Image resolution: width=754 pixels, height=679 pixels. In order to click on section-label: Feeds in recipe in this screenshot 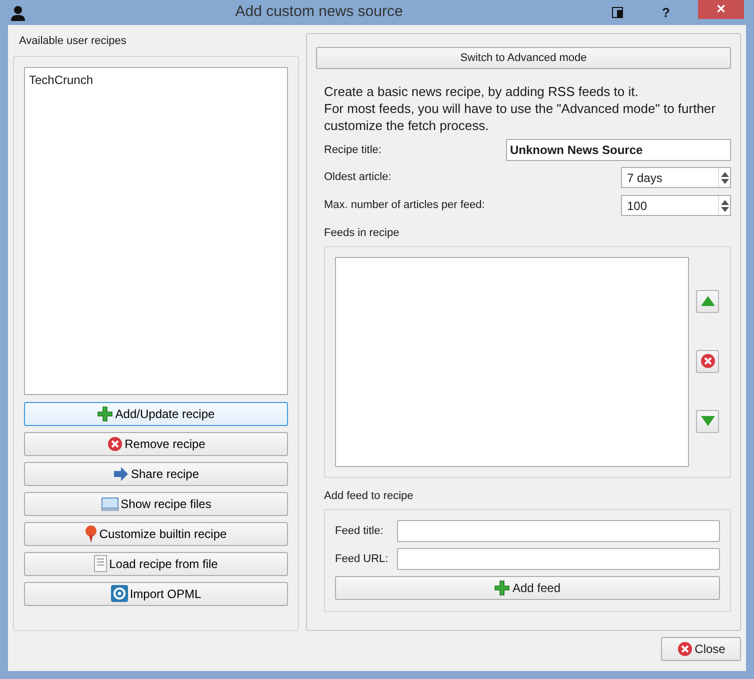, I will do `click(361, 233)`.